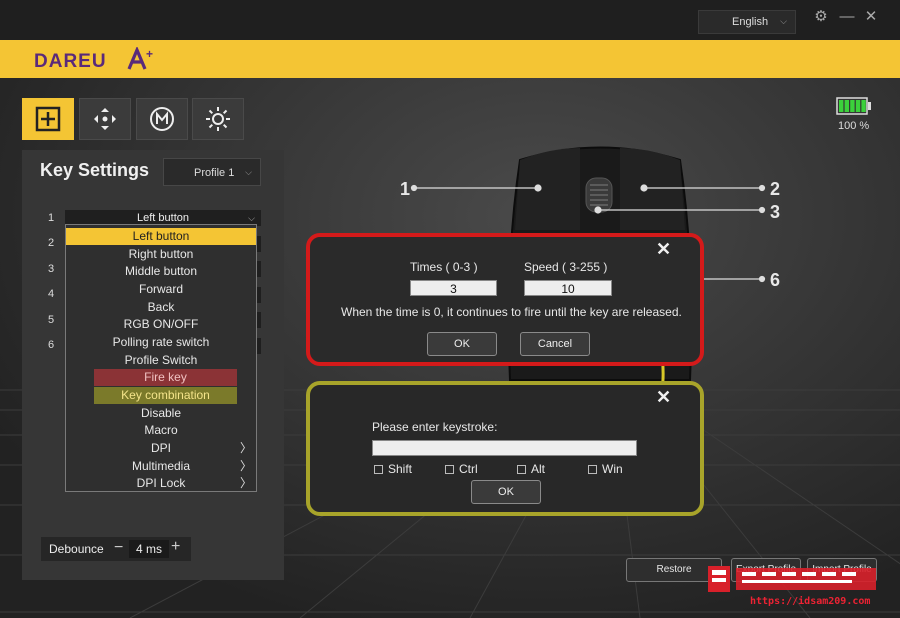 This screenshot has height=618, width=900. What do you see at coordinates (453, 288) in the screenshot?
I see `times-input: 3` at bounding box center [453, 288].